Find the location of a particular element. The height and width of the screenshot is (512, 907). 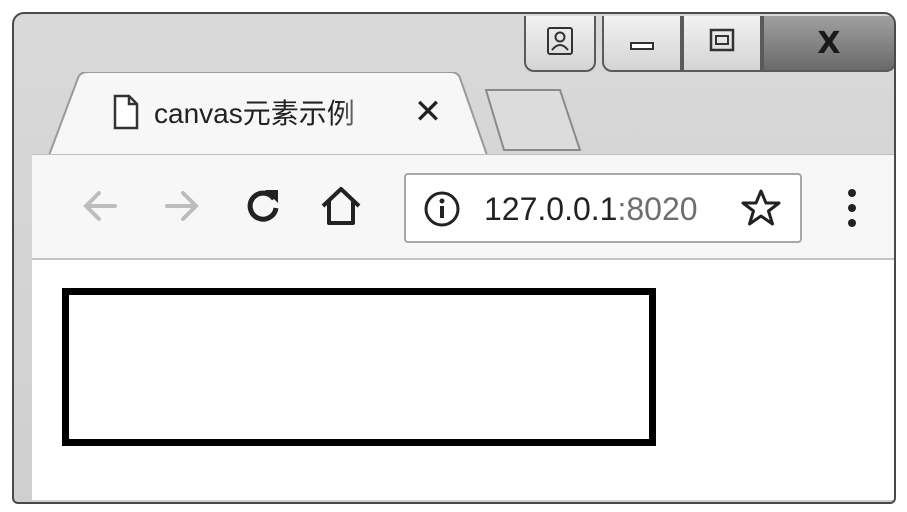

url-port: :8020 is located at coordinates (657, 209).